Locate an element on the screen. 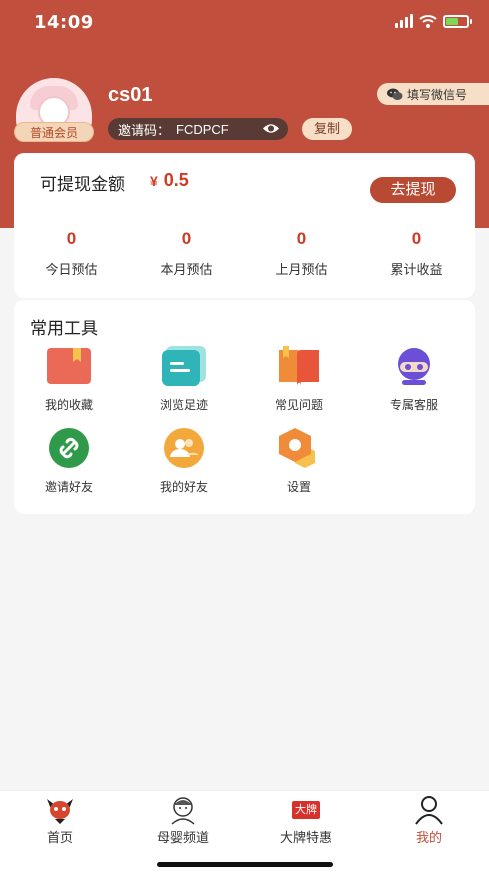  bookmark-icon is located at coordinates (69, 366).